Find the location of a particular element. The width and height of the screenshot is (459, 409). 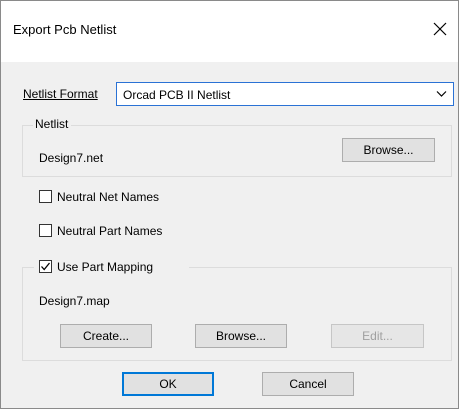

netlist-format-value: Orcad PCB II Netlist is located at coordinates (177, 95).